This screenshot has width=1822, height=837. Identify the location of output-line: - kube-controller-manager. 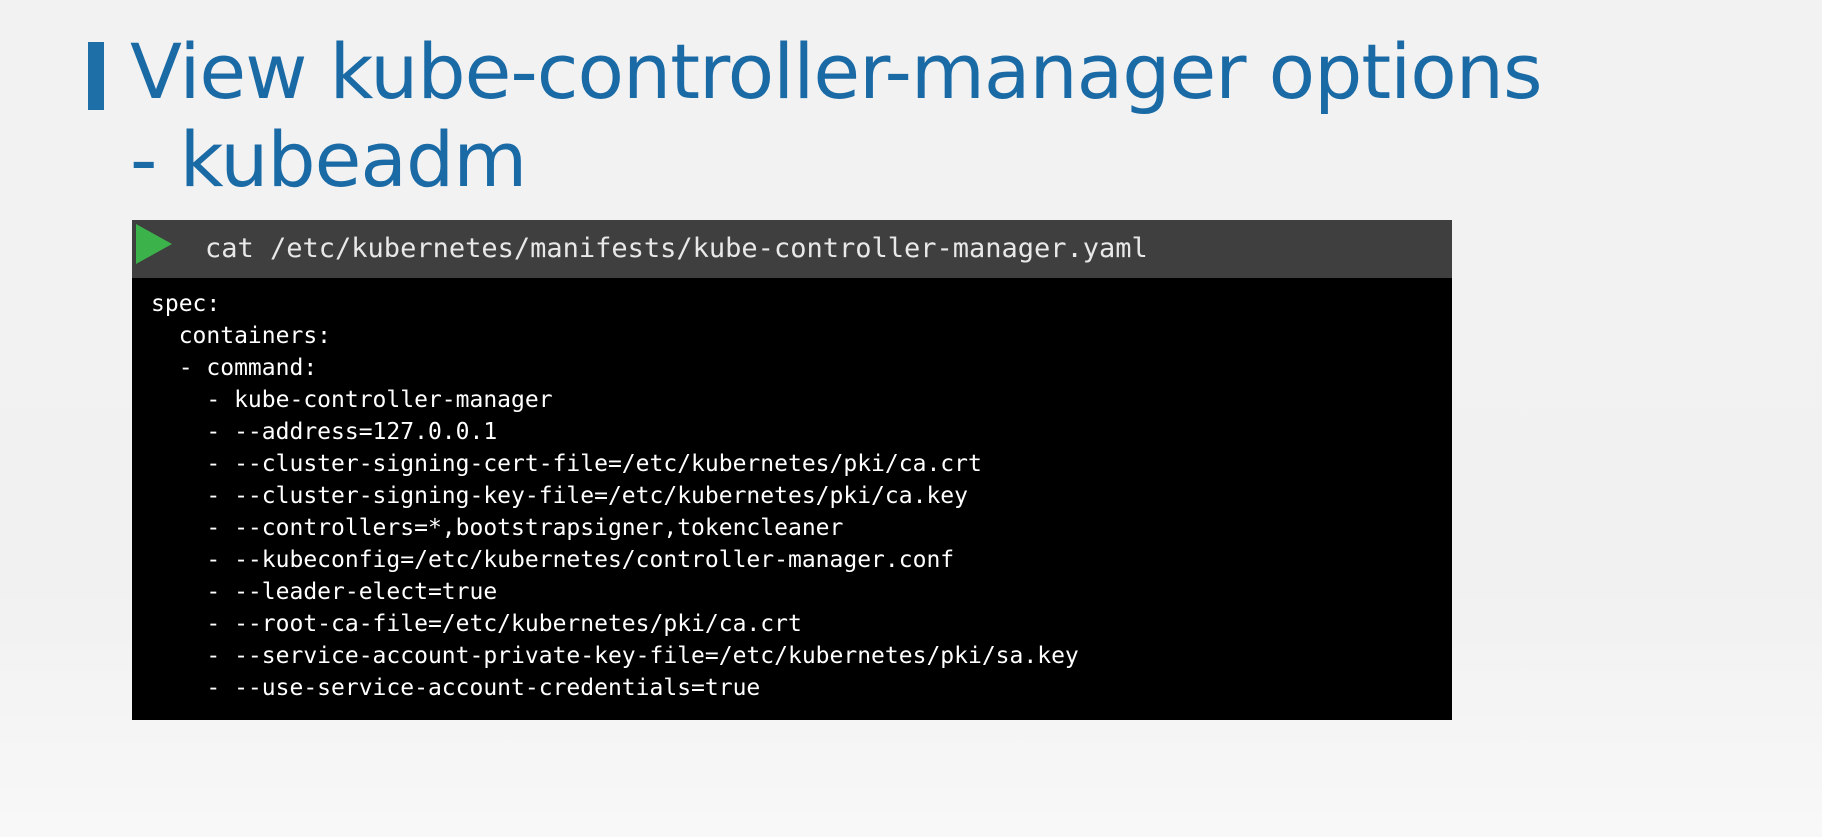
(352, 400).